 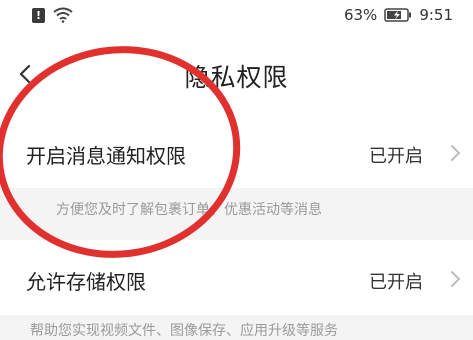 What do you see at coordinates (38, 15) in the screenshot?
I see `notification-icon: !` at bounding box center [38, 15].